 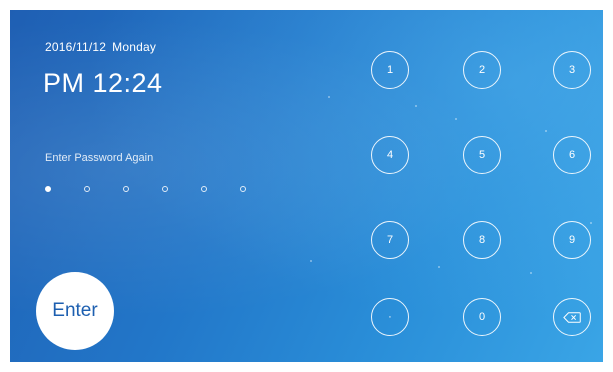 What do you see at coordinates (103, 83) in the screenshot?
I see `clock-time: PM 12:24` at bounding box center [103, 83].